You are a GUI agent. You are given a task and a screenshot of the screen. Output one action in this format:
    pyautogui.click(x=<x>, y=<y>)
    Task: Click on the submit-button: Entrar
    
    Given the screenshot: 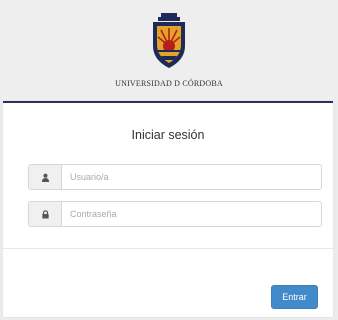 What is the action you would take?
    pyautogui.click(x=294, y=297)
    